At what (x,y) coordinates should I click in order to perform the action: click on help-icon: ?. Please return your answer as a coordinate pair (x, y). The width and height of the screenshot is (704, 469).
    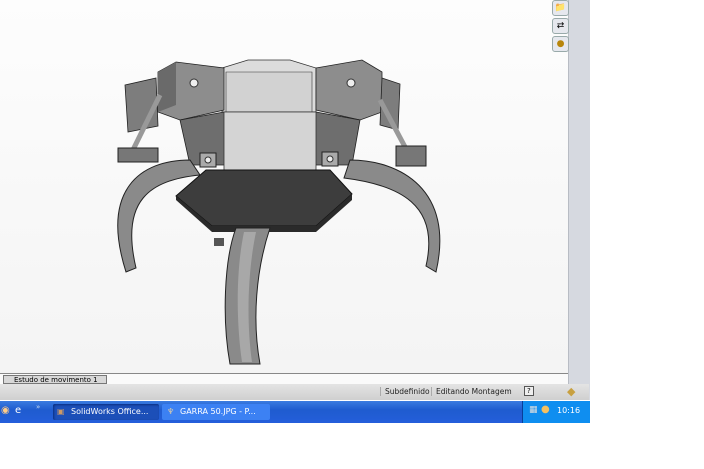
    Looking at the image, I should click on (529, 391).